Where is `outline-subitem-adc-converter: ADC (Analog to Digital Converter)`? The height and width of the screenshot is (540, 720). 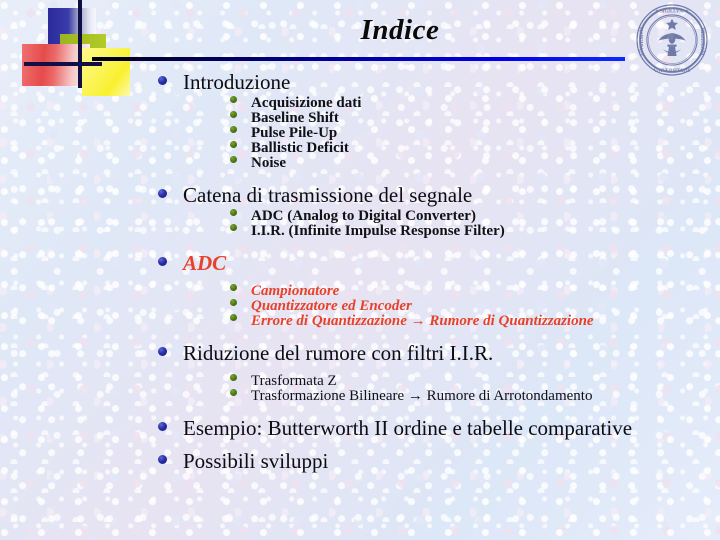
outline-subitem-adc-converter: ADC (Analog to Digital Converter) is located at coordinates (360, 216).